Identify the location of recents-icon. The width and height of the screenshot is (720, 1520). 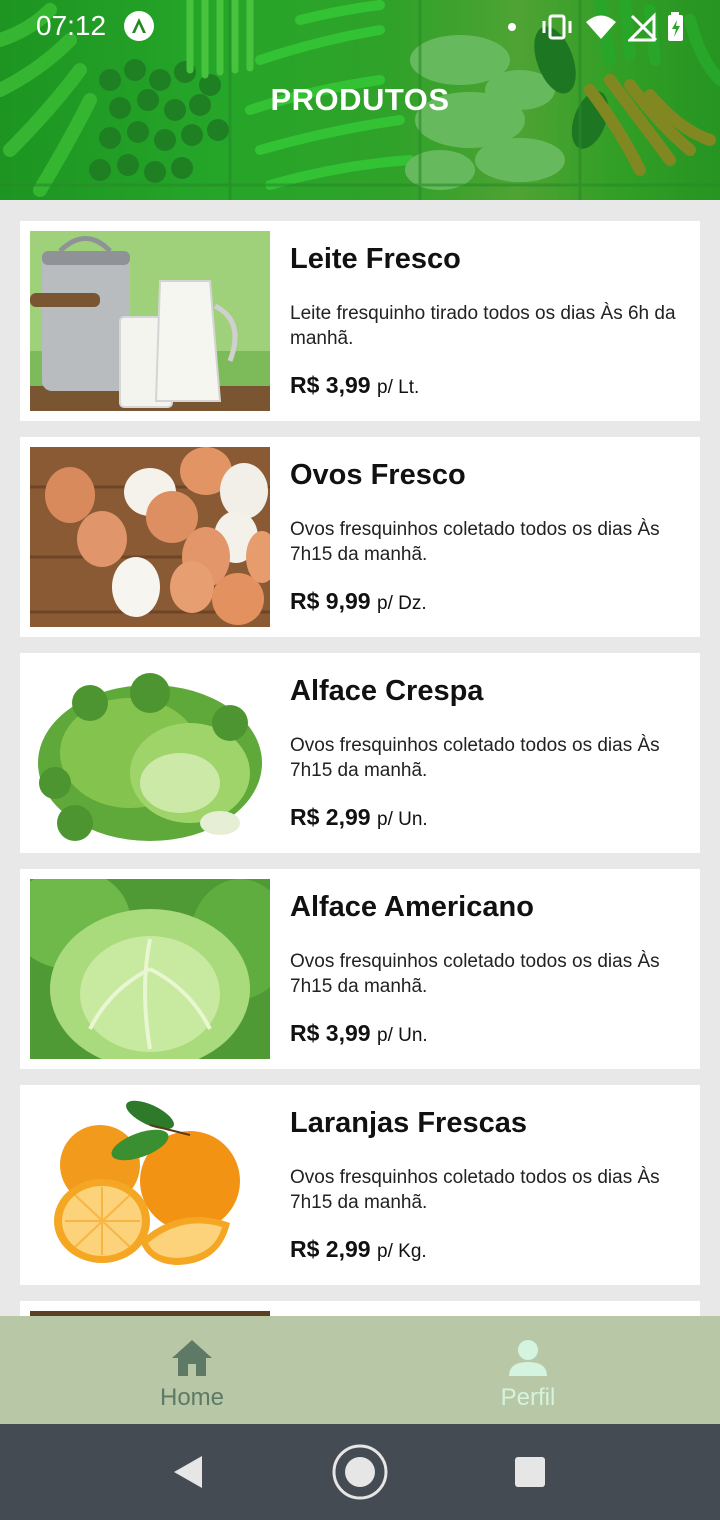
(530, 1472).